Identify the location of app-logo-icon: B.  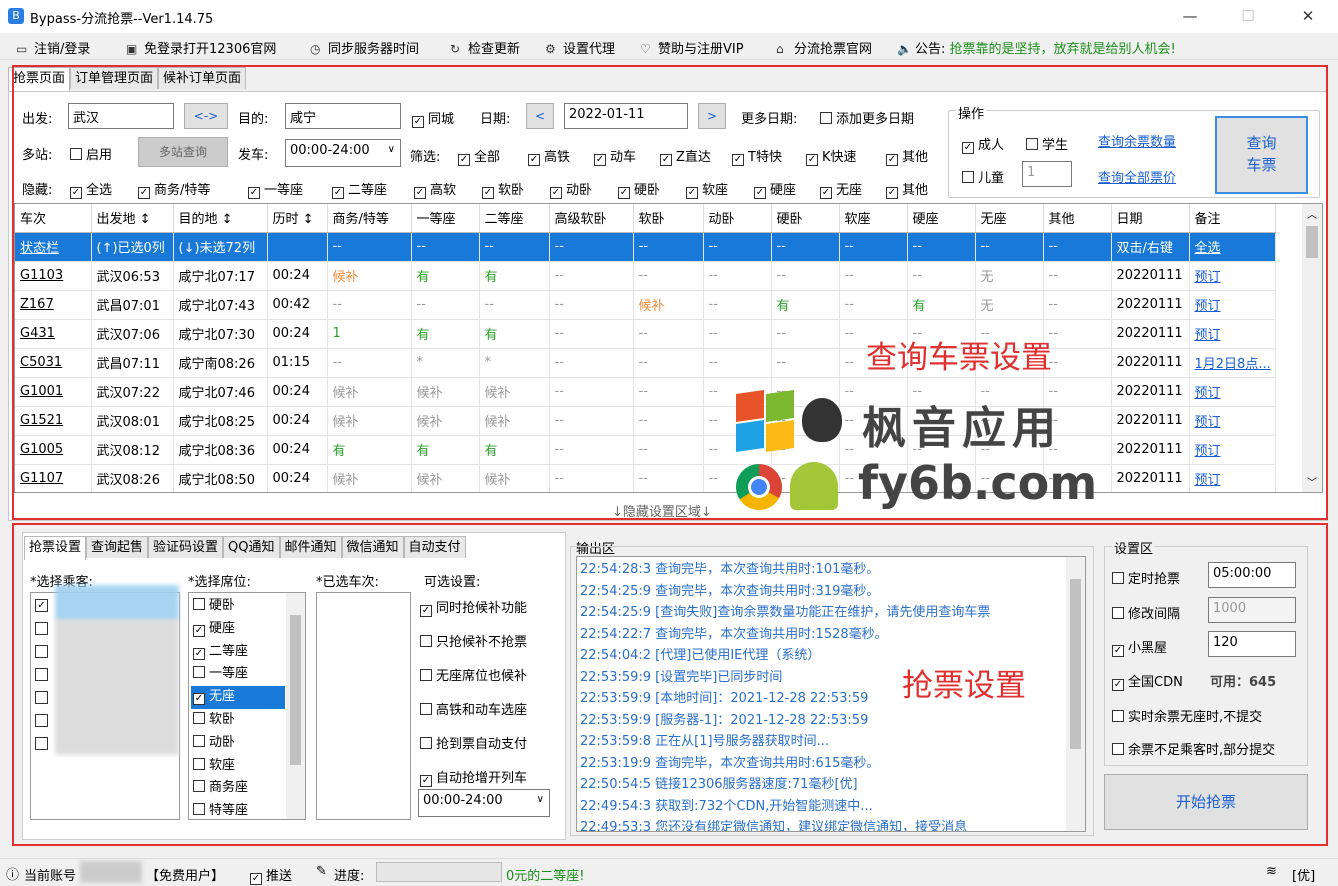
(16, 16).